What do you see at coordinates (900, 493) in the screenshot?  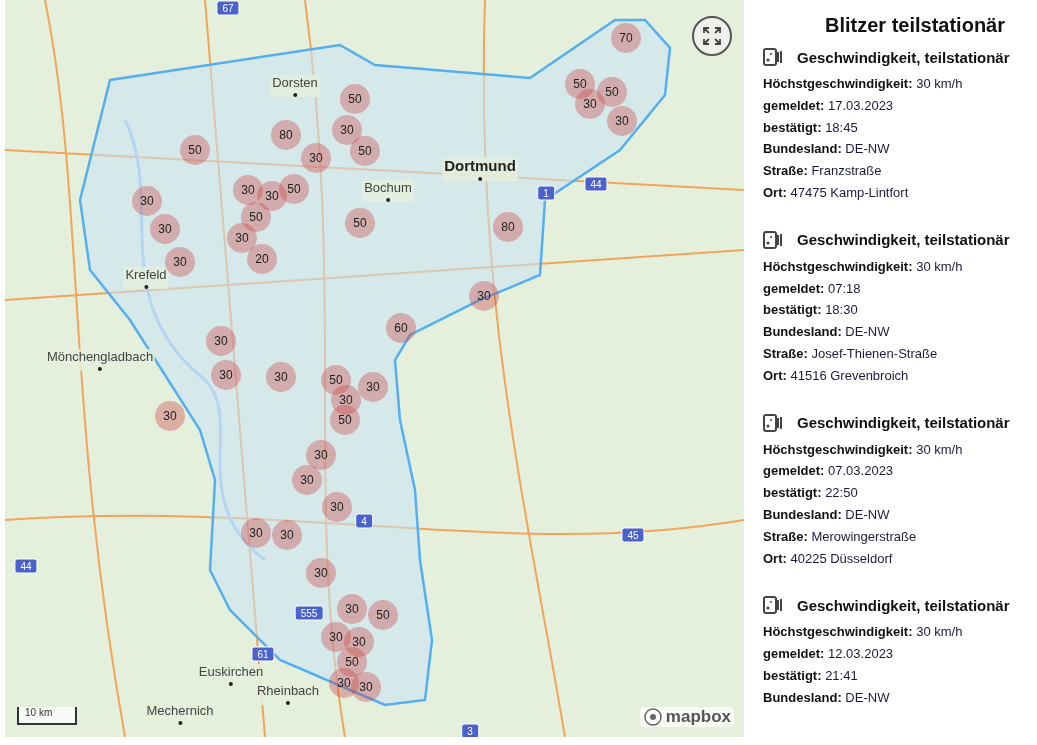 I see `entry-field: bestätigt: 22:50` at bounding box center [900, 493].